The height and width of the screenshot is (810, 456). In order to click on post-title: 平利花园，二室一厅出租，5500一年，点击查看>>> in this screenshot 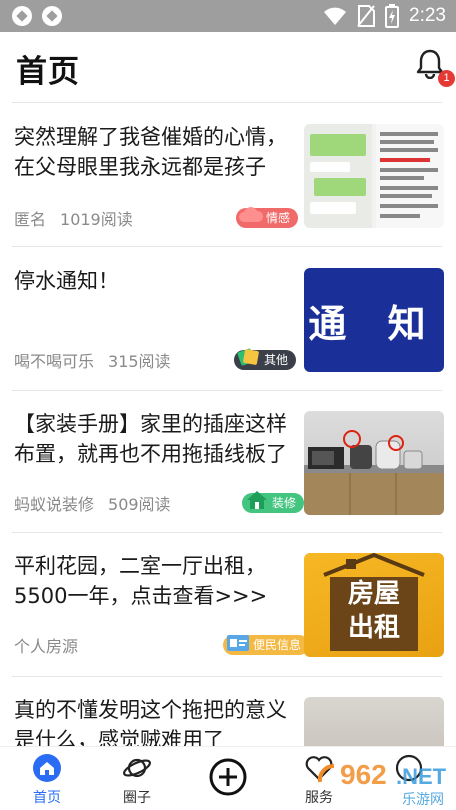, I will do `click(141, 581)`.